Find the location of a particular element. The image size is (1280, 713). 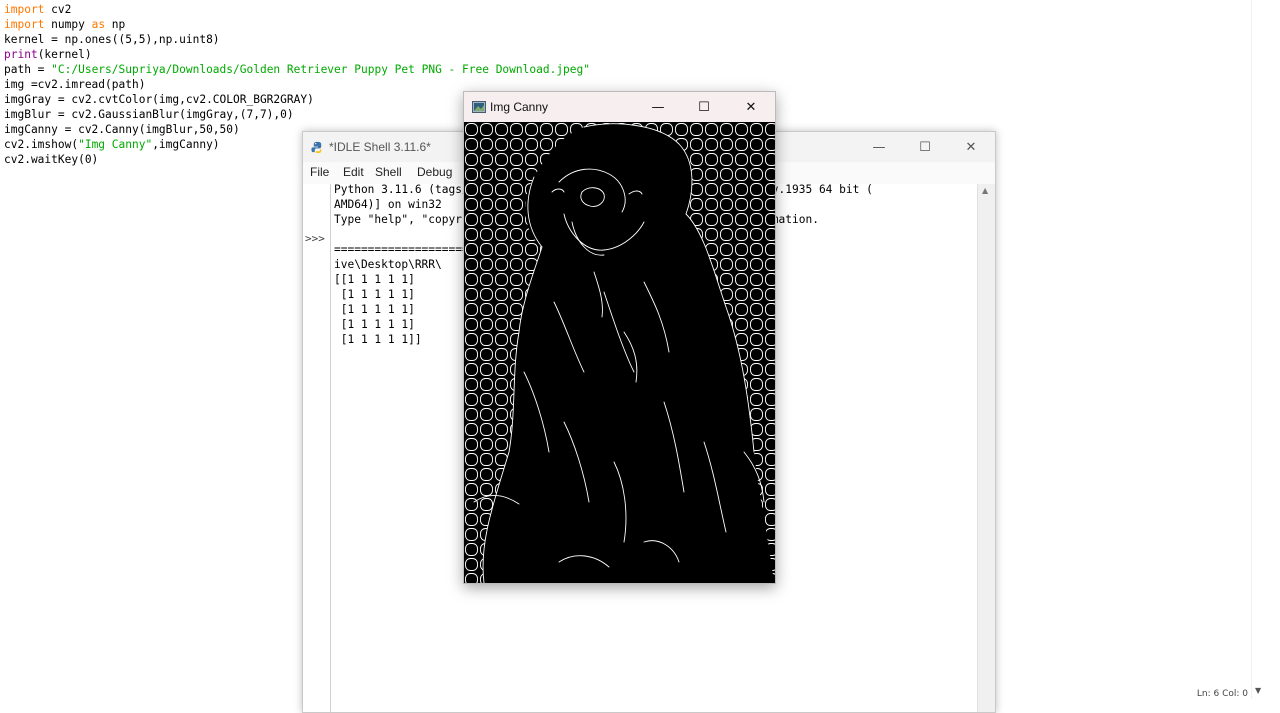

code-line: import numpy as np is located at coordinates (64, 24).